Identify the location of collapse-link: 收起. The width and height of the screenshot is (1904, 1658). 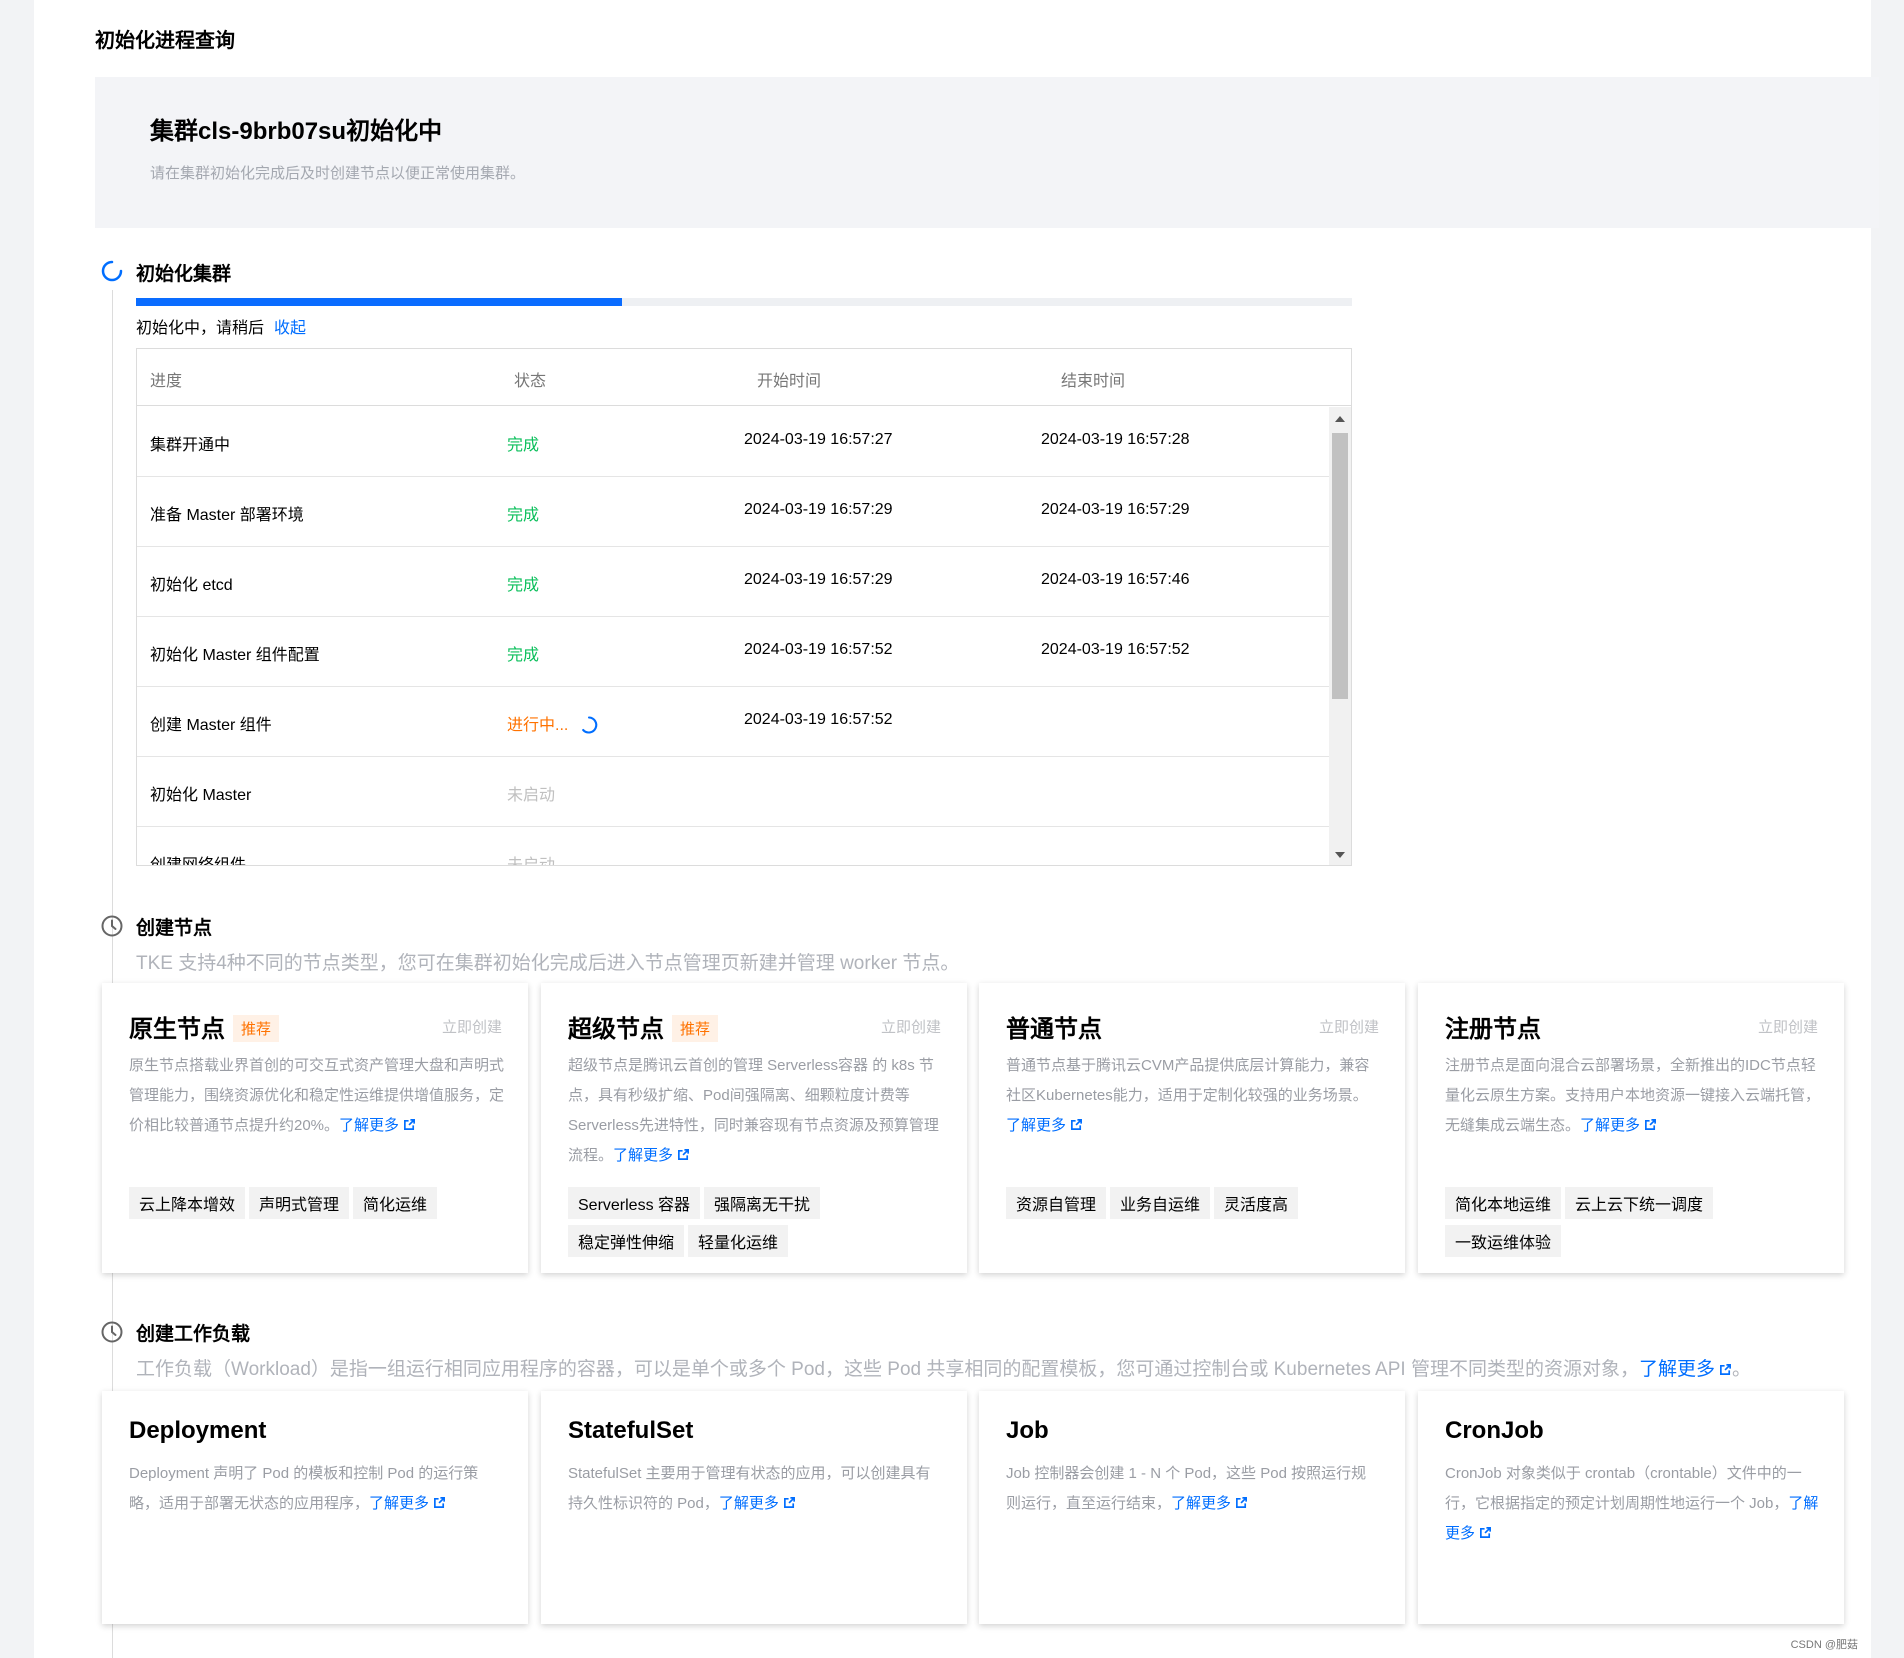
(290, 328).